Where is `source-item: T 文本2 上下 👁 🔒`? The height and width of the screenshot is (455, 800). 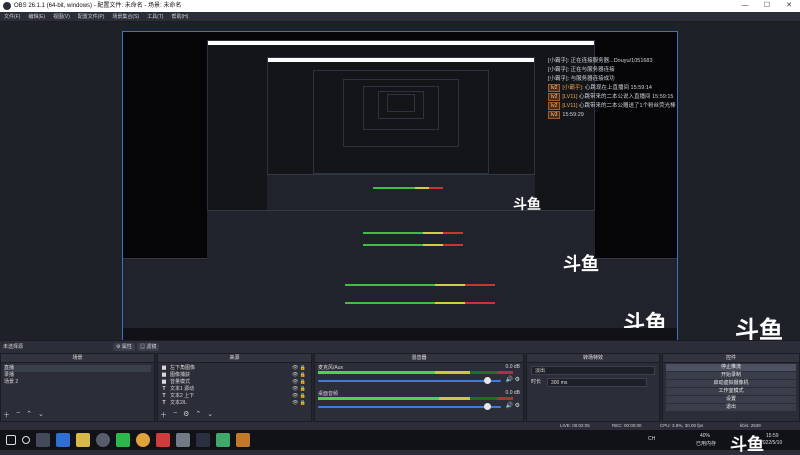 source-item: T 文本2 上下 👁 🔒 is located at coordinates (234, 396).